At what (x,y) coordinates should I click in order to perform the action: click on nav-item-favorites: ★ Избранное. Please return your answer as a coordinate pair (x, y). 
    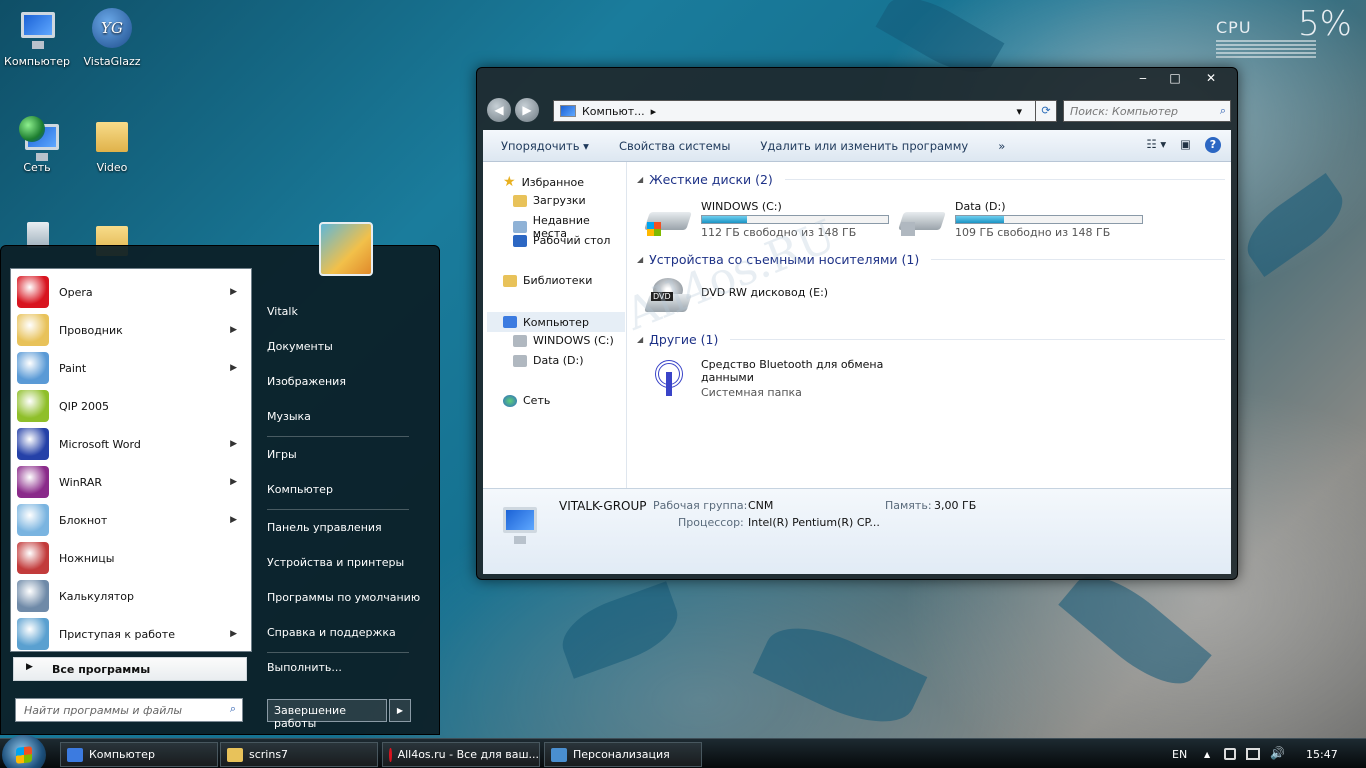
    Looking at the image, I should click on (543, 182).